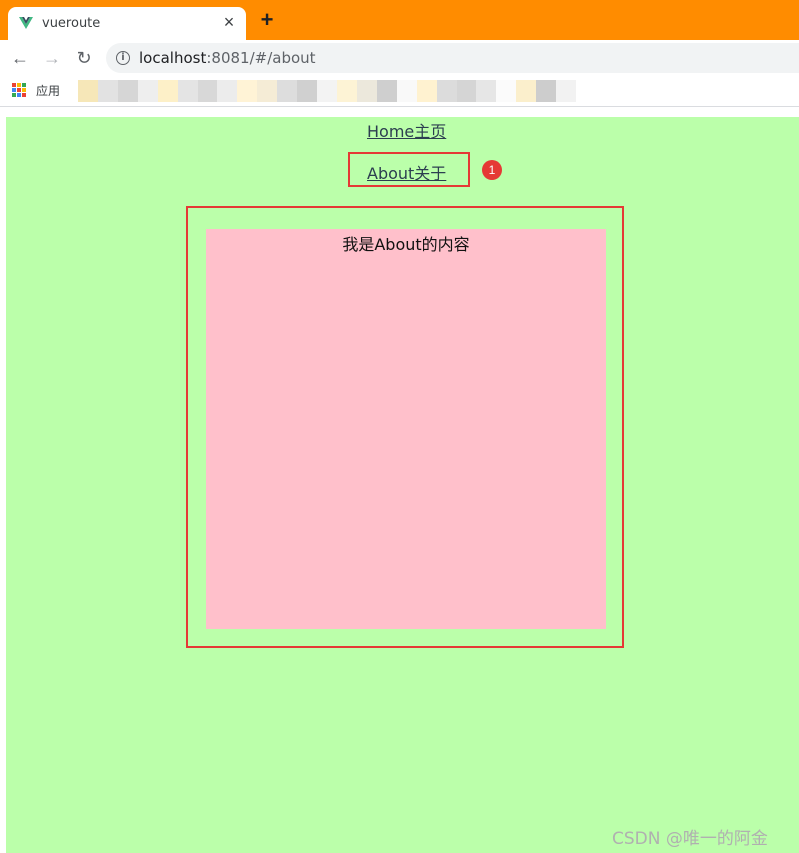  Describe the element at coordinates (690, 839) in the screenshot. I see `watermark: CSDN @唯一的阿金` at that location.